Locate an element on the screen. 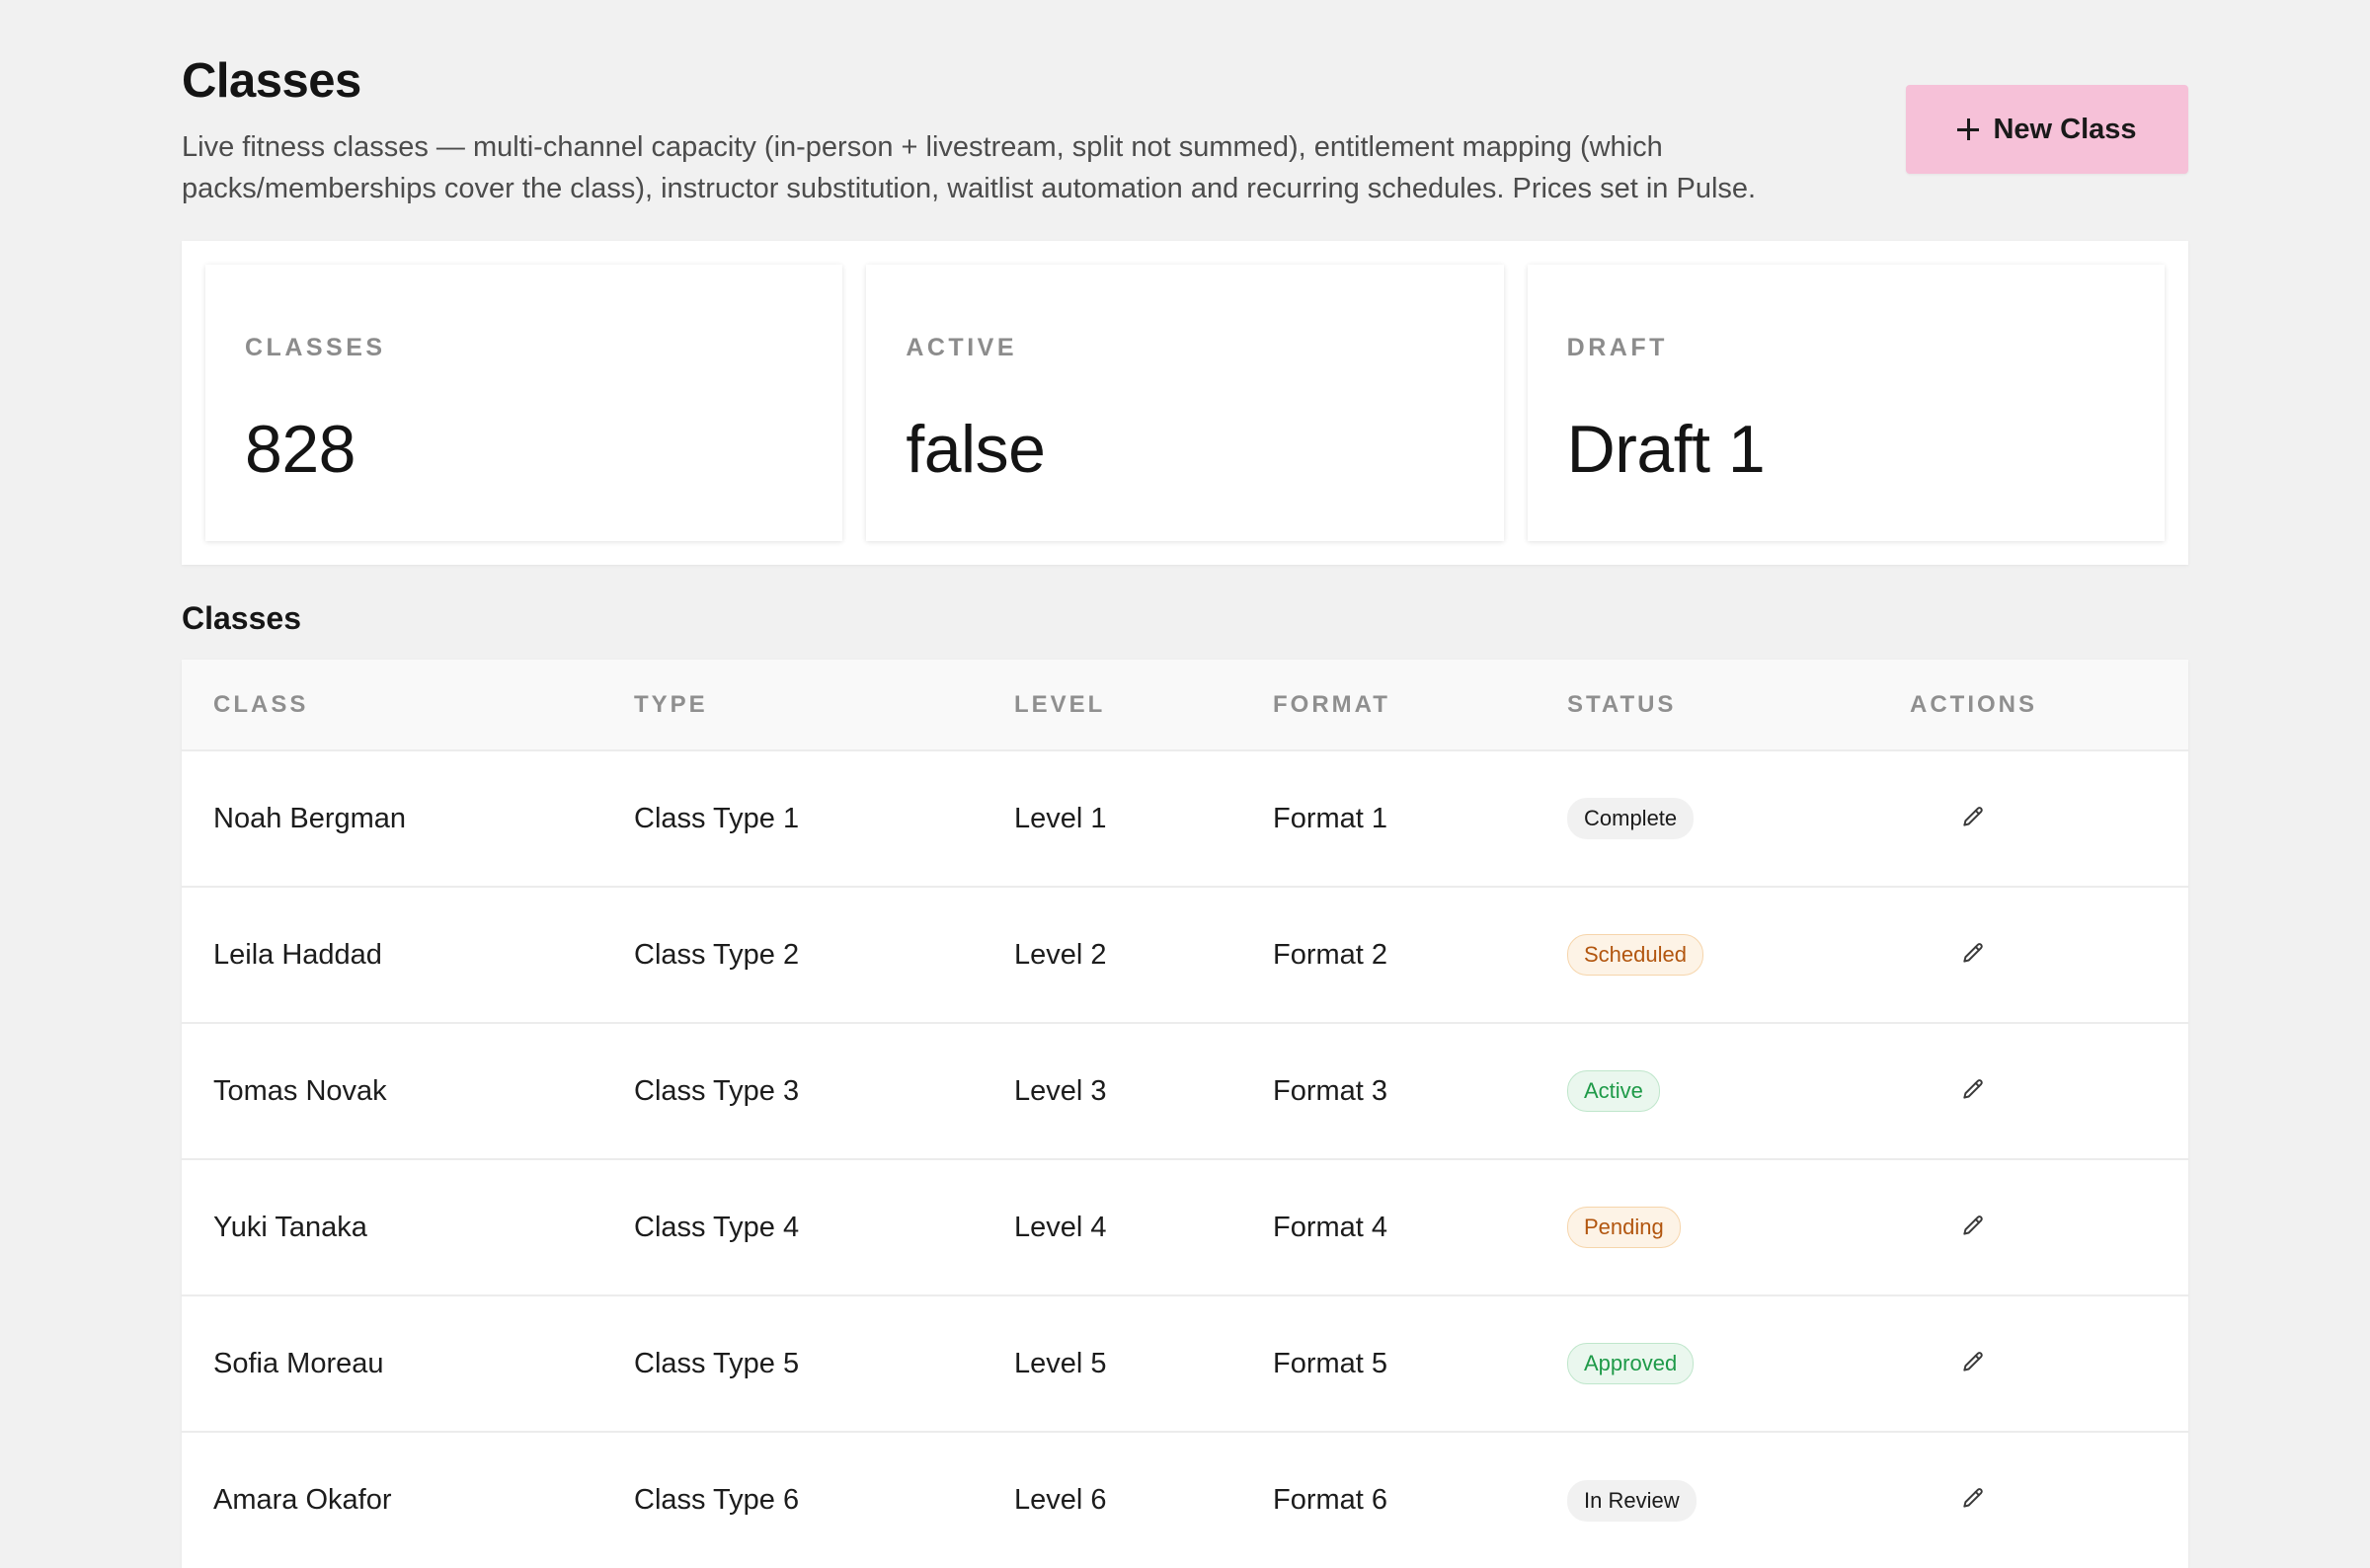 The image size is (2370, 1568). page-title: Classes is located at coordinates (271, 81).